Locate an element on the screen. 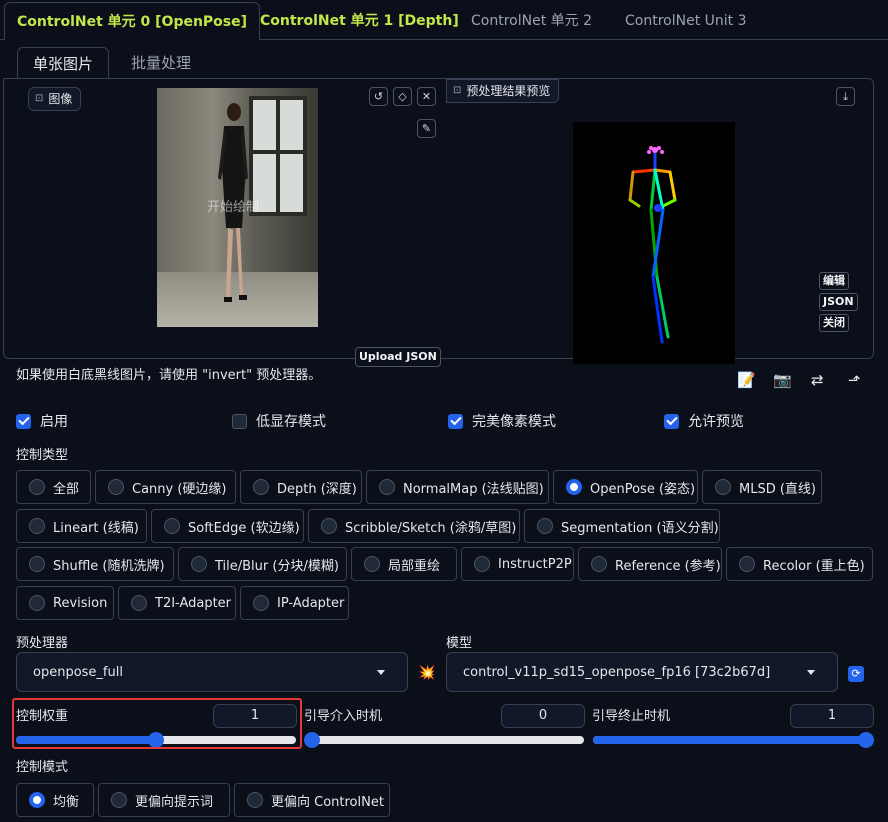  guidance-end-input: 1 is located at coordinates (832, 716).